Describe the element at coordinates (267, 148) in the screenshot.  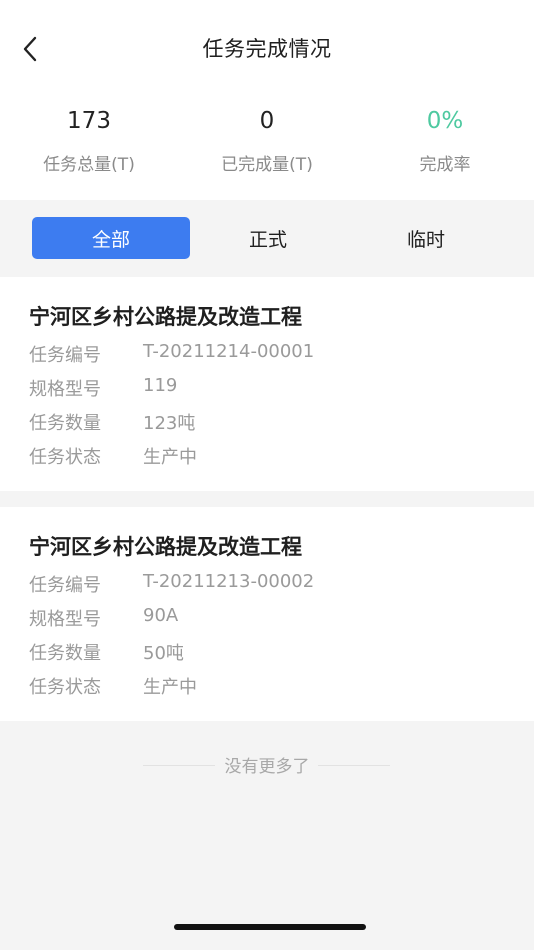
I see `stats-summary: 173 任务总量(T) 0 已完成量(T) 0% 完成率` at that location.